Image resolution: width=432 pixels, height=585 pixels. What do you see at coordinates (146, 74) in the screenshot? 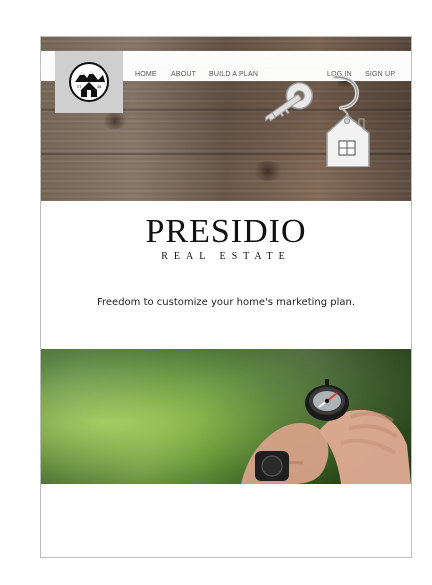
I see `nav-home: HOME` at bounding box center [146, 74].